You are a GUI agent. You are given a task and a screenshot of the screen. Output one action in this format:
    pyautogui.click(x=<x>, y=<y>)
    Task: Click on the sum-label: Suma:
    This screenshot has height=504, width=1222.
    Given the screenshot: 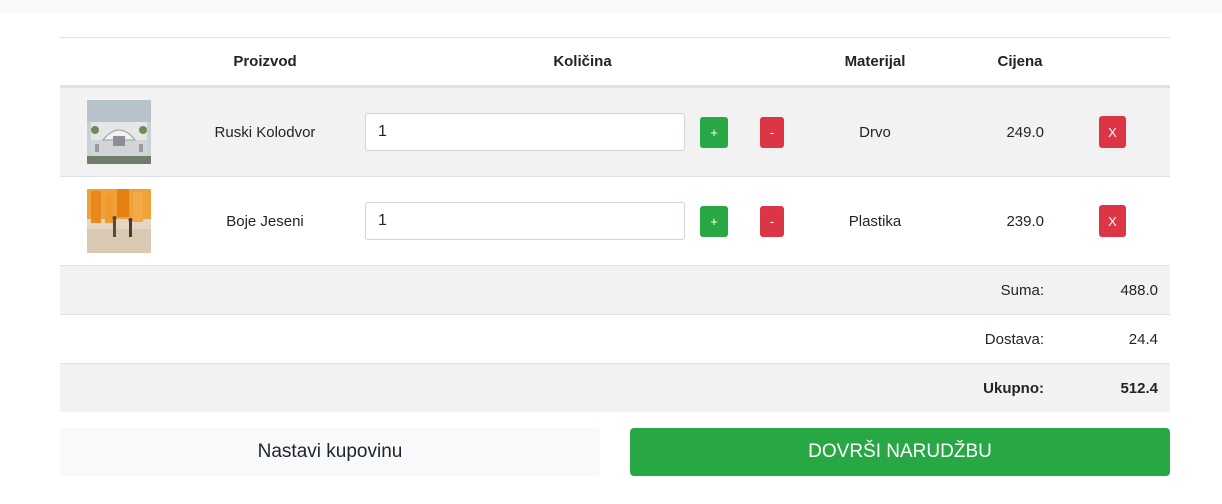 What is the action you would take?
    pyautogui.click(x=1022, y=290)
    